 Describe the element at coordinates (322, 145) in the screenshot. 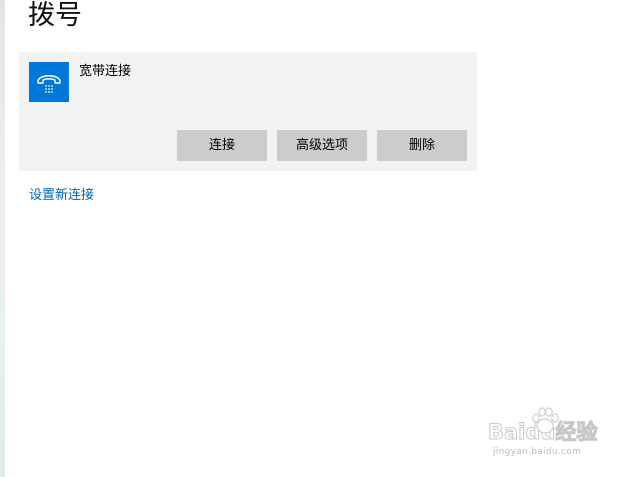

I see `advanced-options-button: 高级选项` at that location.